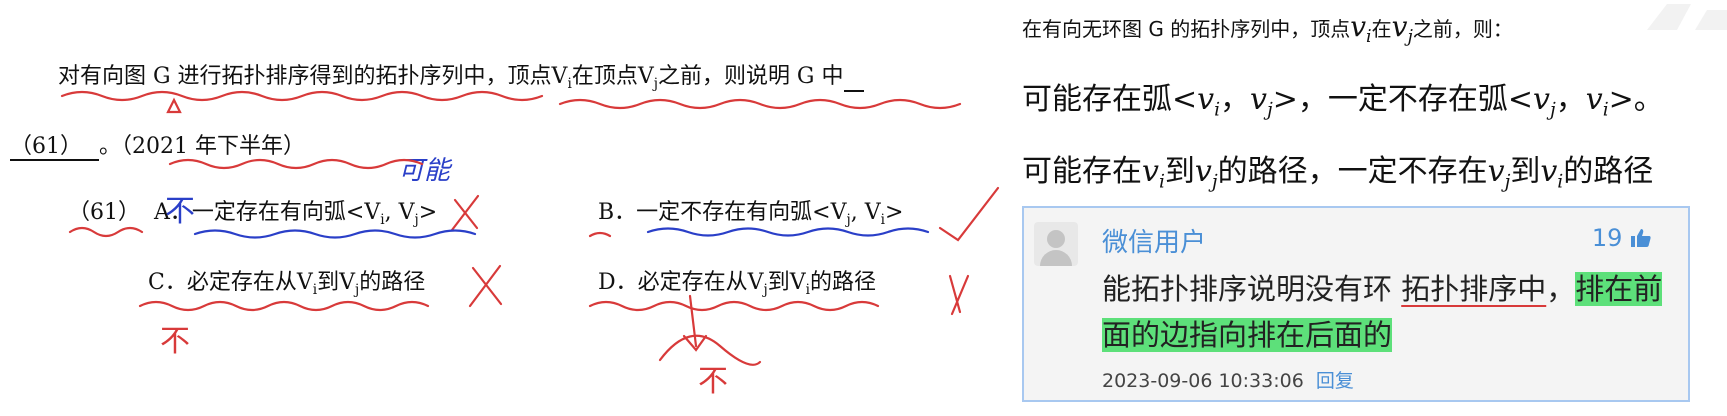 Image resolution: width=1727 pixels, height=416 pixels. I want to click on red-wavy-underline-year, so click(296, 164).